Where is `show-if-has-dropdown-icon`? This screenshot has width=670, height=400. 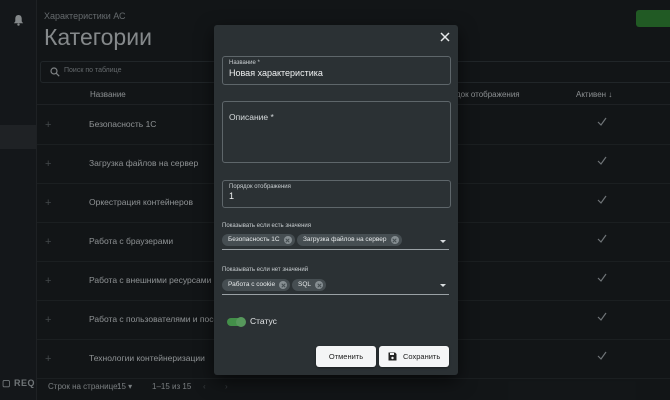
show-if-has-dropdown-icon is located at coordinates (443, 241).